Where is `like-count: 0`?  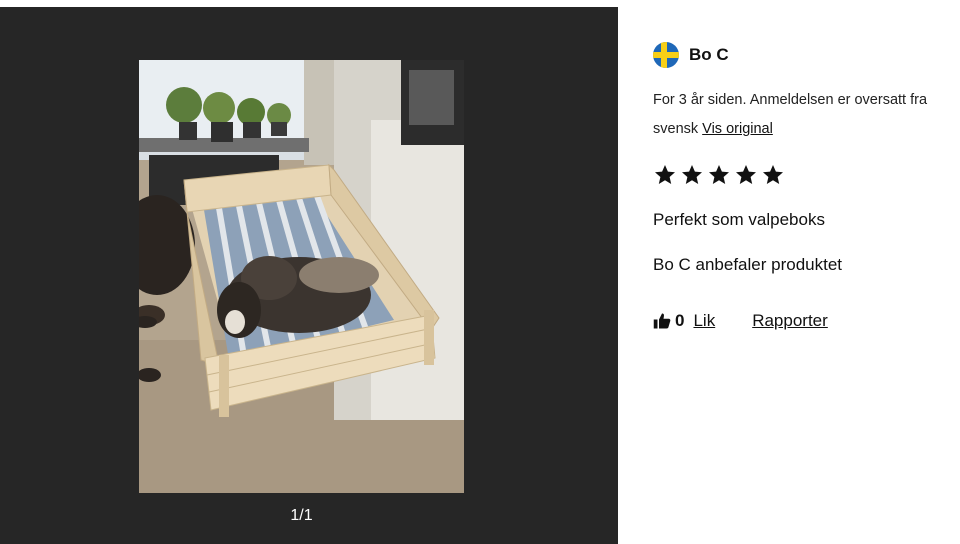
like-count: 0 is located at coordinates (680, 320).